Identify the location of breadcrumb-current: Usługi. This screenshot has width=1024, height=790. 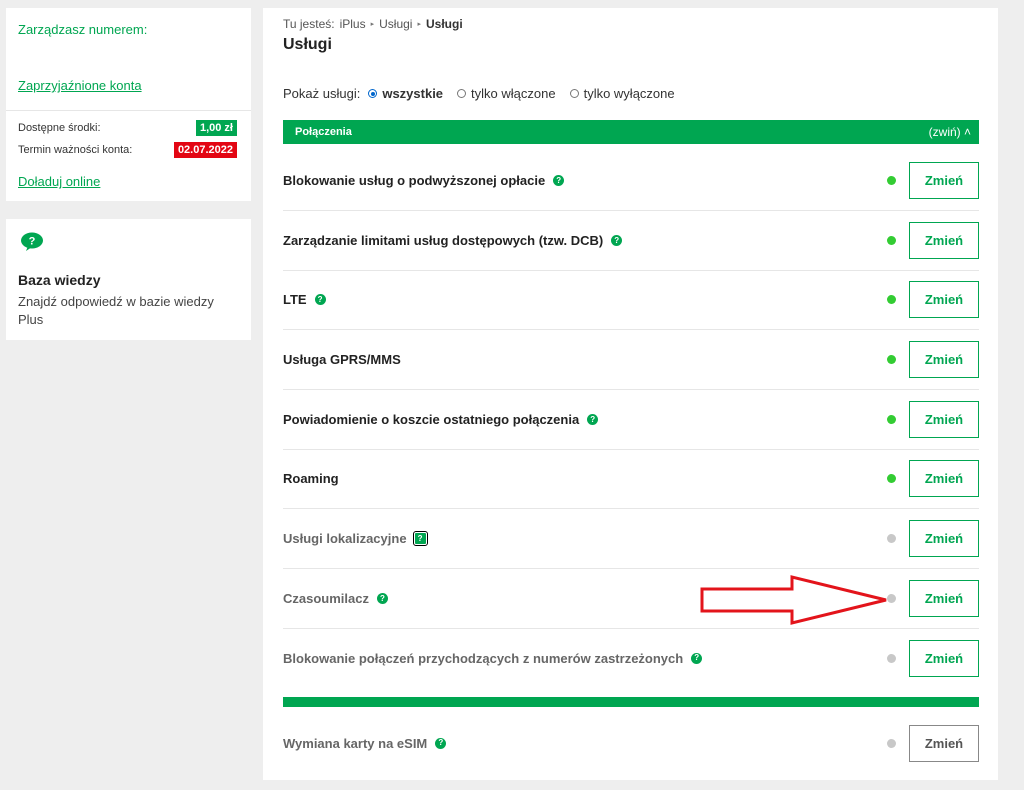
(444, 24).